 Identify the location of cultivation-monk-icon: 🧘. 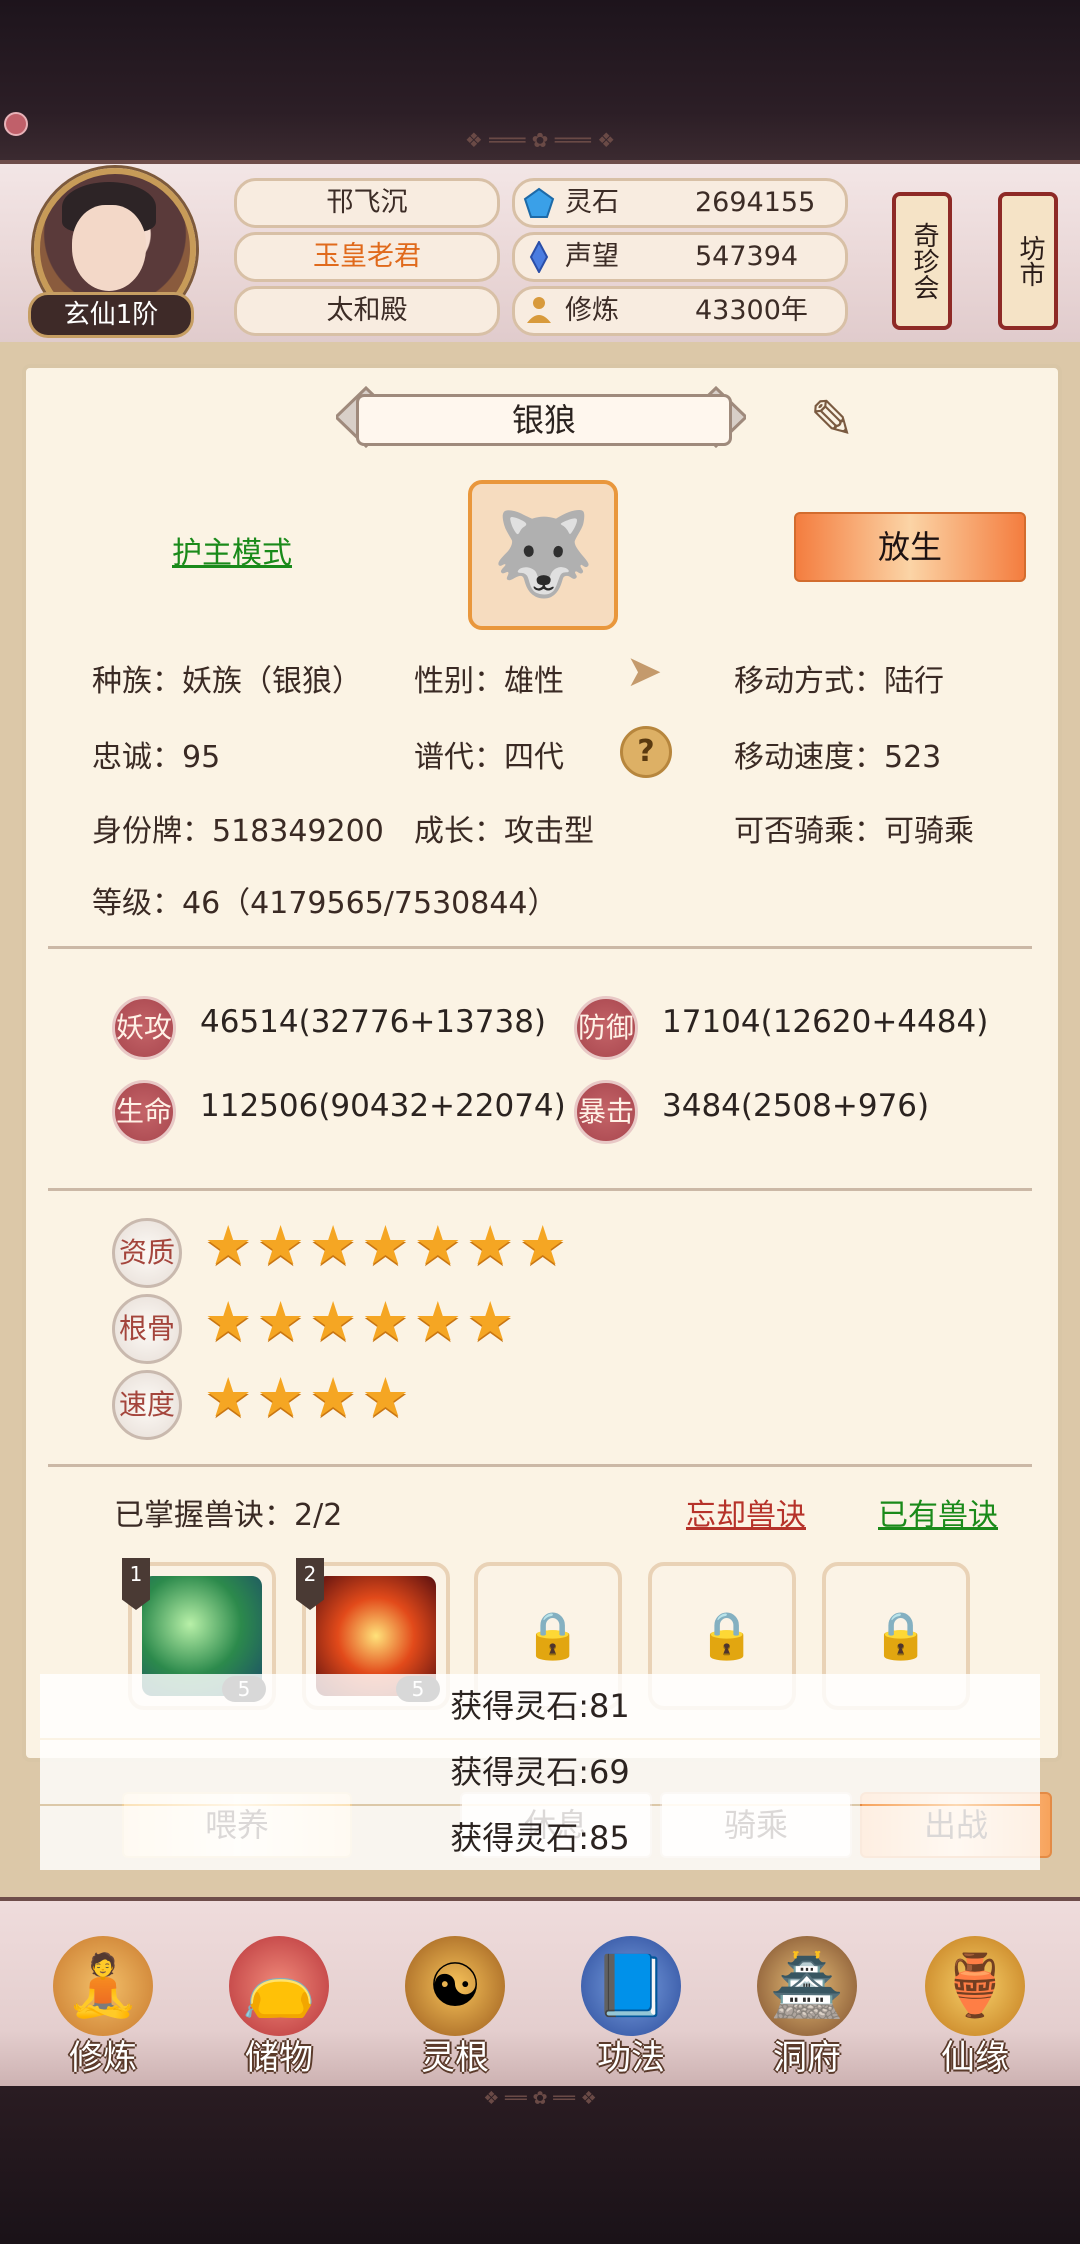
(103, 1986).